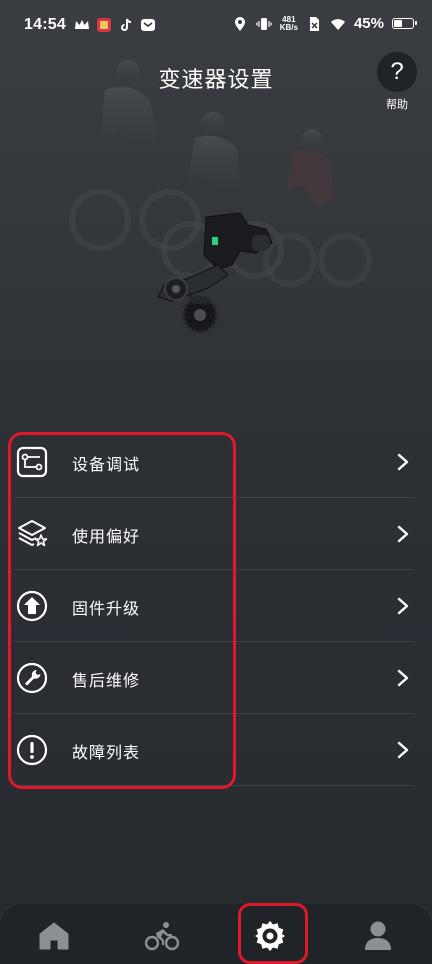 Image resolution: width=432 pixels, height=964 pixels. Describe the element at coordinates (216, 934) in the screenshot. I see `bottom-nav` at that location.